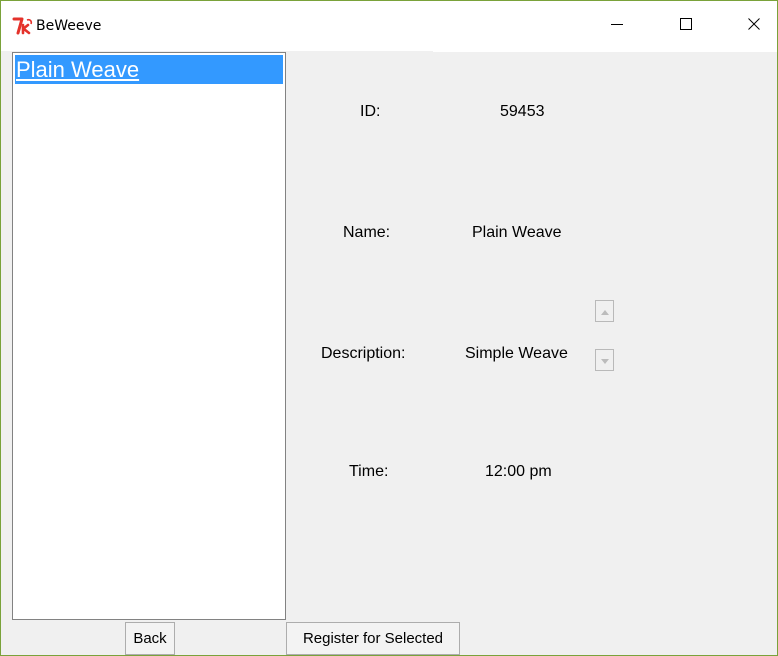 Image resolution: width=778 pixels, height=656 pixels. Describe the element at coordinates (370, 111) in the screenshot. I see `id-label: ID:` at that location.